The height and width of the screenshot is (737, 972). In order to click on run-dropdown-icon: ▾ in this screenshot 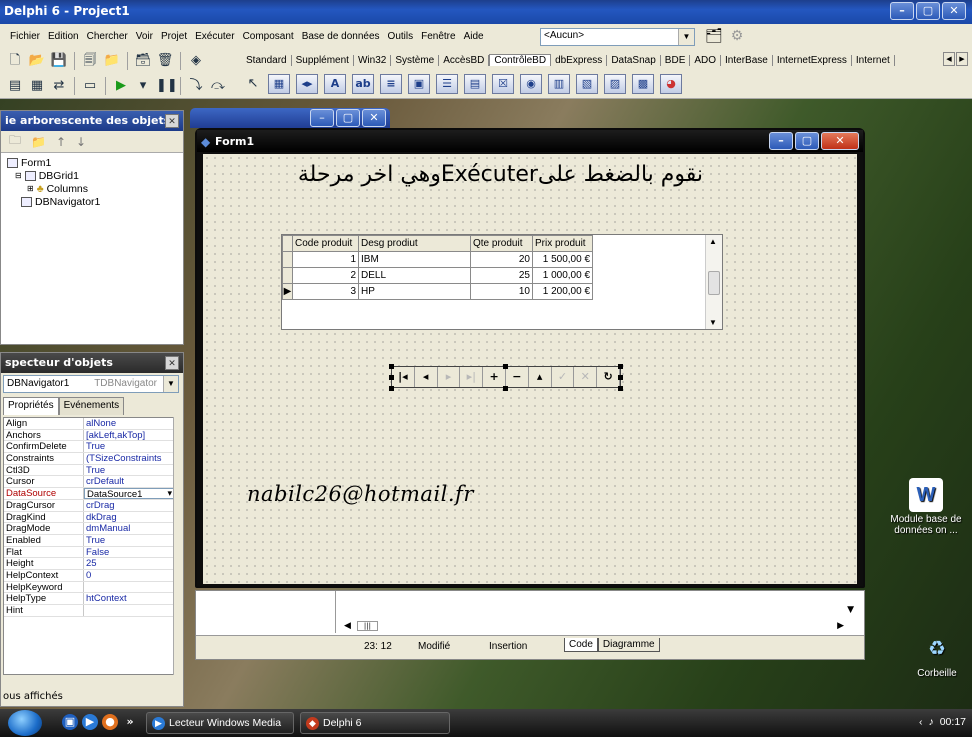, I will do `click(143, 86)`.